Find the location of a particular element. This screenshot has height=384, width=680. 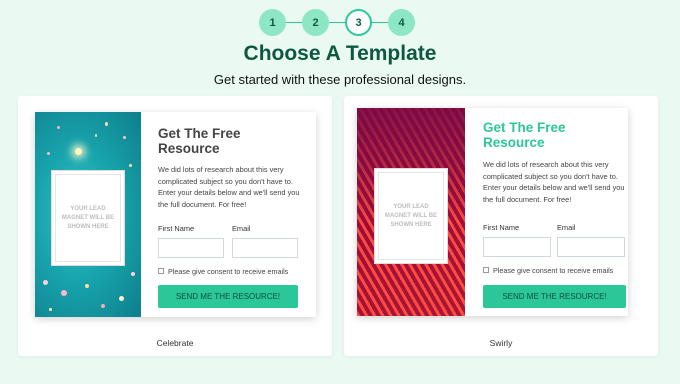

page-title: Choose A Template is located at coordinates (340, 53).